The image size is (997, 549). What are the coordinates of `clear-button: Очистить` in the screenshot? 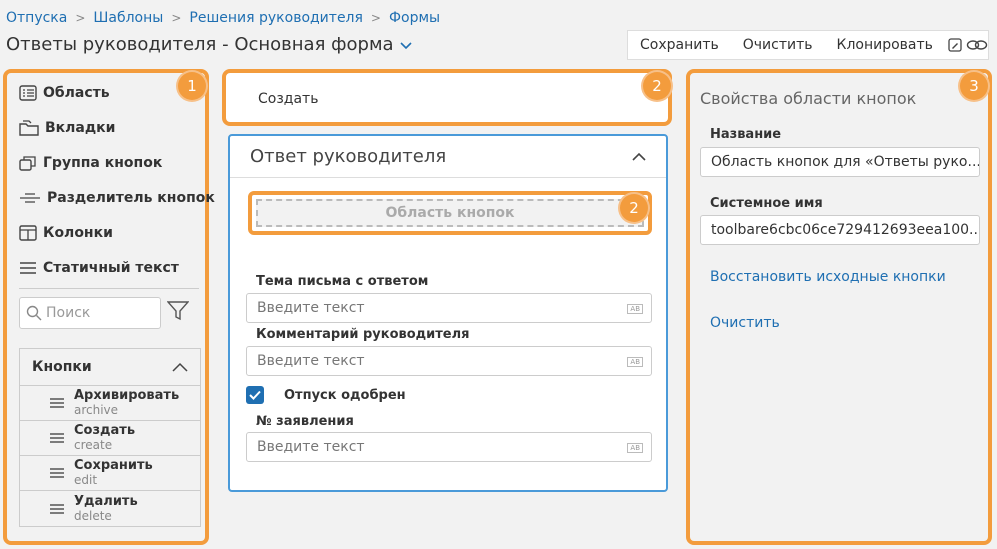 It's located at (778, 45).